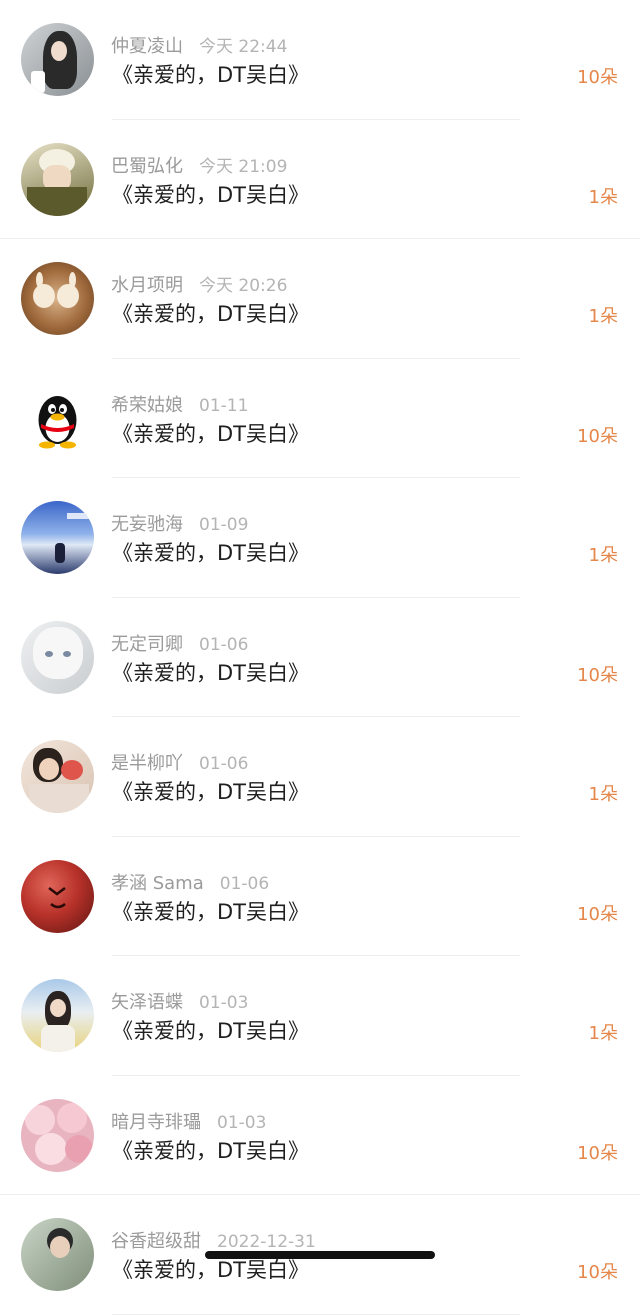  What do you see at coordinates (320, 538) in the screenshot?
I see `list-item: 无妄驰海 01-09 《亲爱的，DT吴白》 1朵` at bounding box center [320, 538].